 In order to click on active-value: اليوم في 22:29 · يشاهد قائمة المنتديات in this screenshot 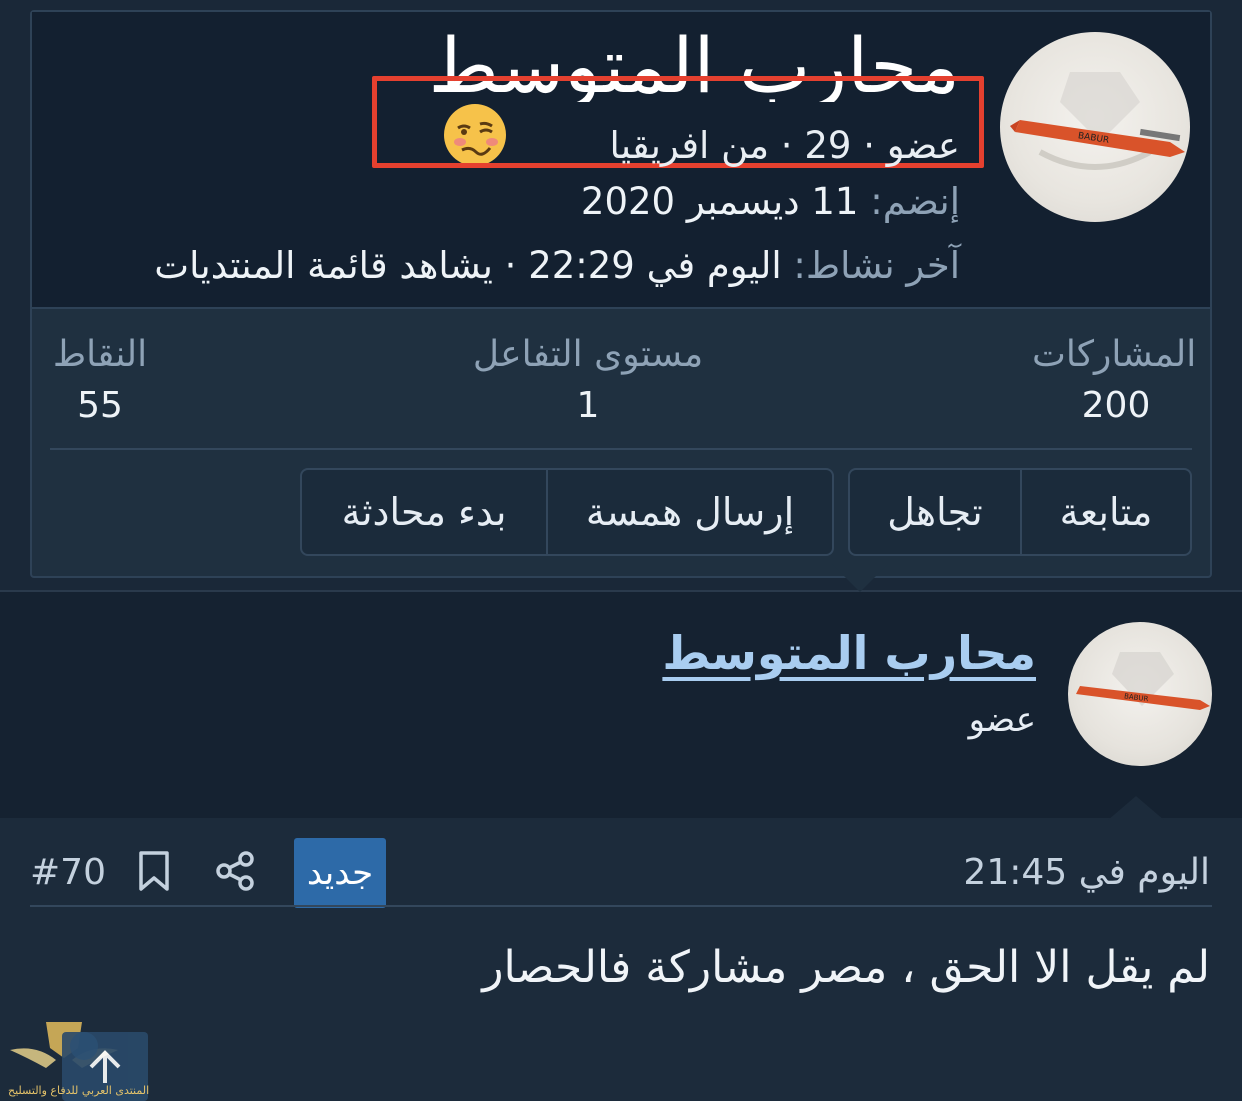, I will do `click(468, 265)`.